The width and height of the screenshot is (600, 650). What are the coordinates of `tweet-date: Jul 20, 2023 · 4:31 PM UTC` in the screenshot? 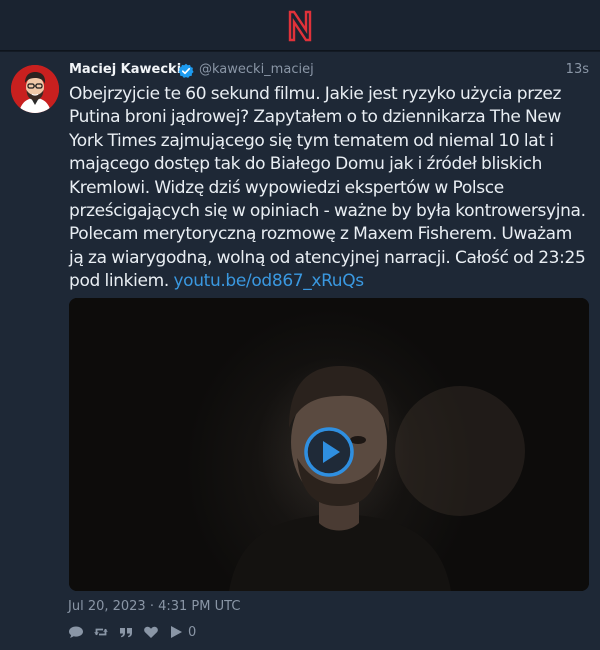 It's located at (154, 606).